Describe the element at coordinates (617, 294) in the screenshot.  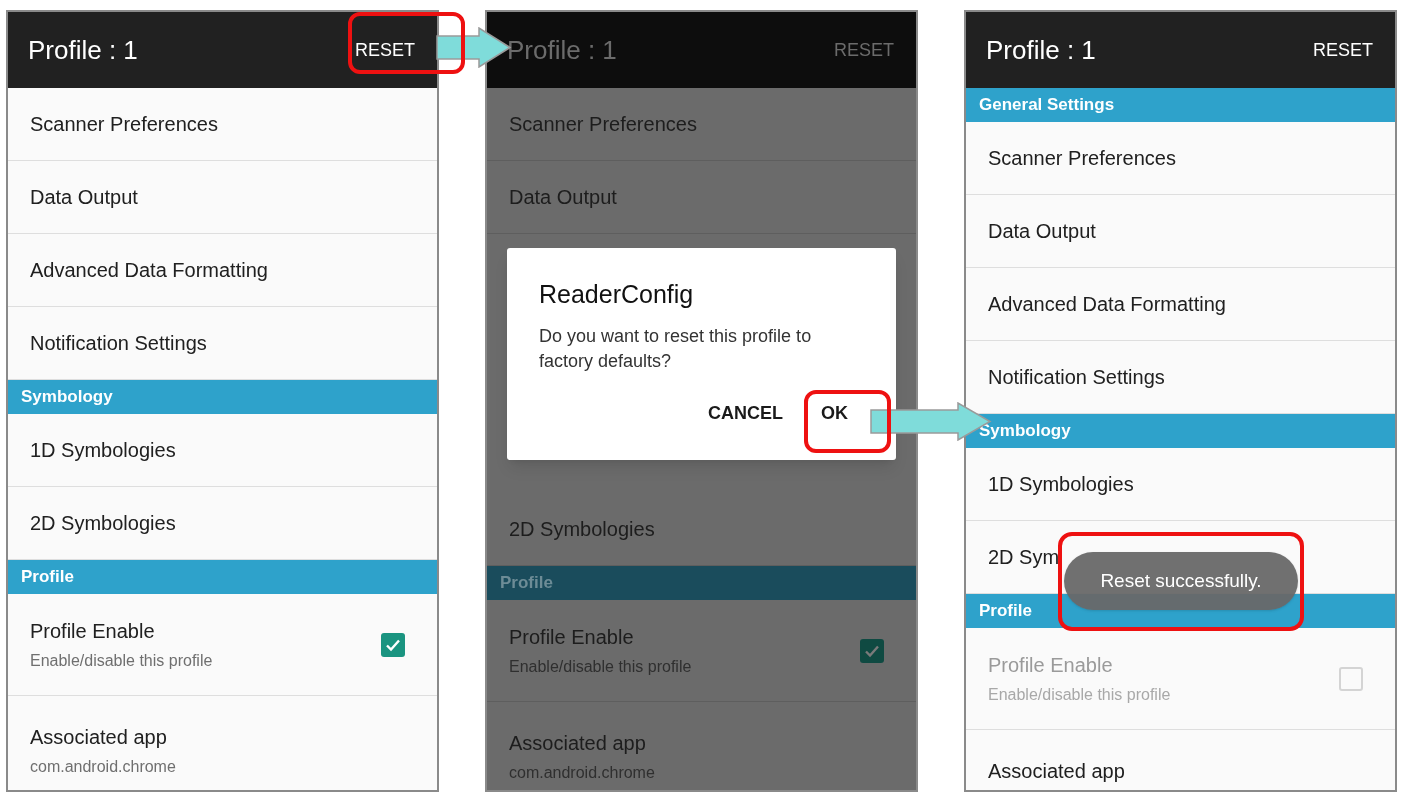
I see `dialog-title: ReaderConfig` at that location.